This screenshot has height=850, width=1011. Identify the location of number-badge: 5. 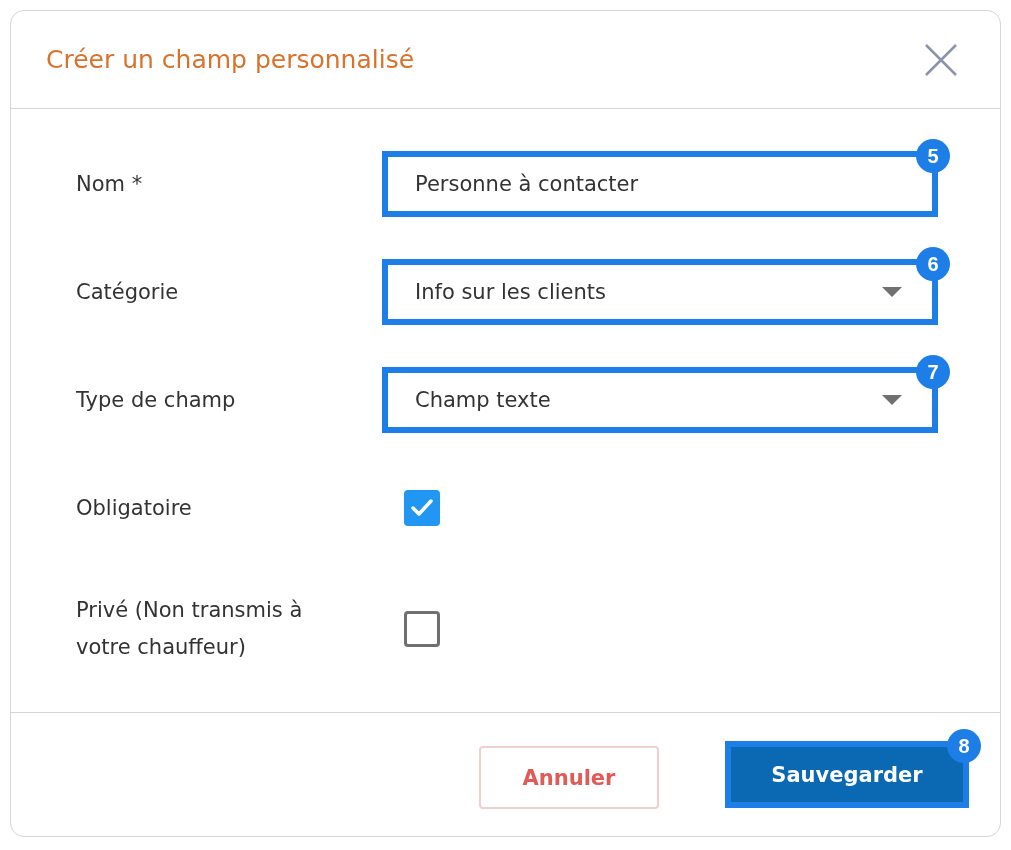
(933, 156).